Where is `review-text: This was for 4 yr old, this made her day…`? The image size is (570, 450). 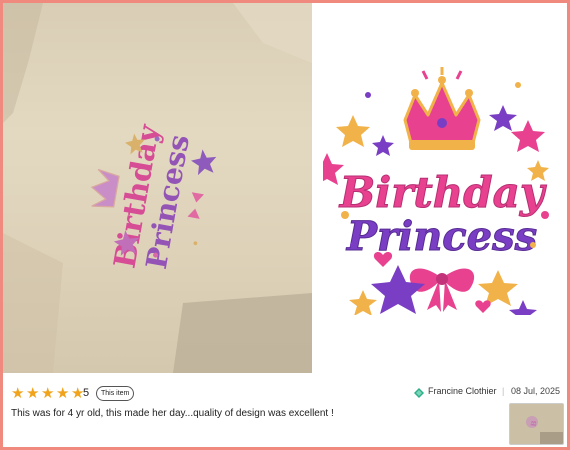 review-text: This was for 4 yr old, this made her day… is located at coordinates (172, 413).